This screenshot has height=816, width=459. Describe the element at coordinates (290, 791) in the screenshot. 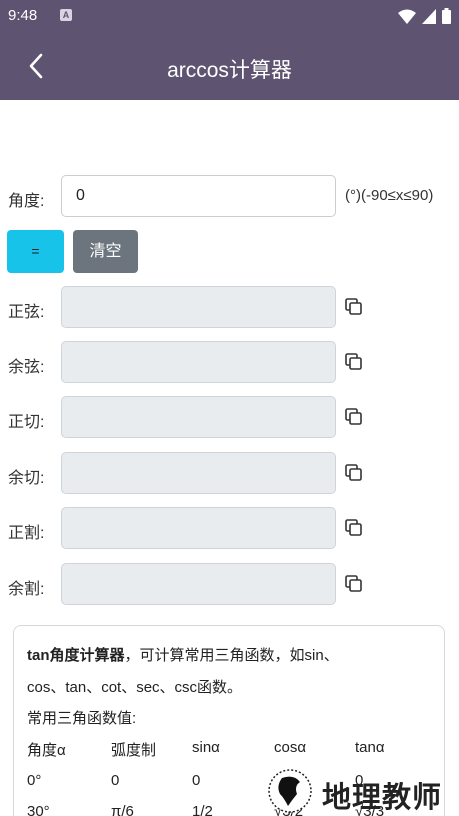

I see `globe-logo-icon` at that location.